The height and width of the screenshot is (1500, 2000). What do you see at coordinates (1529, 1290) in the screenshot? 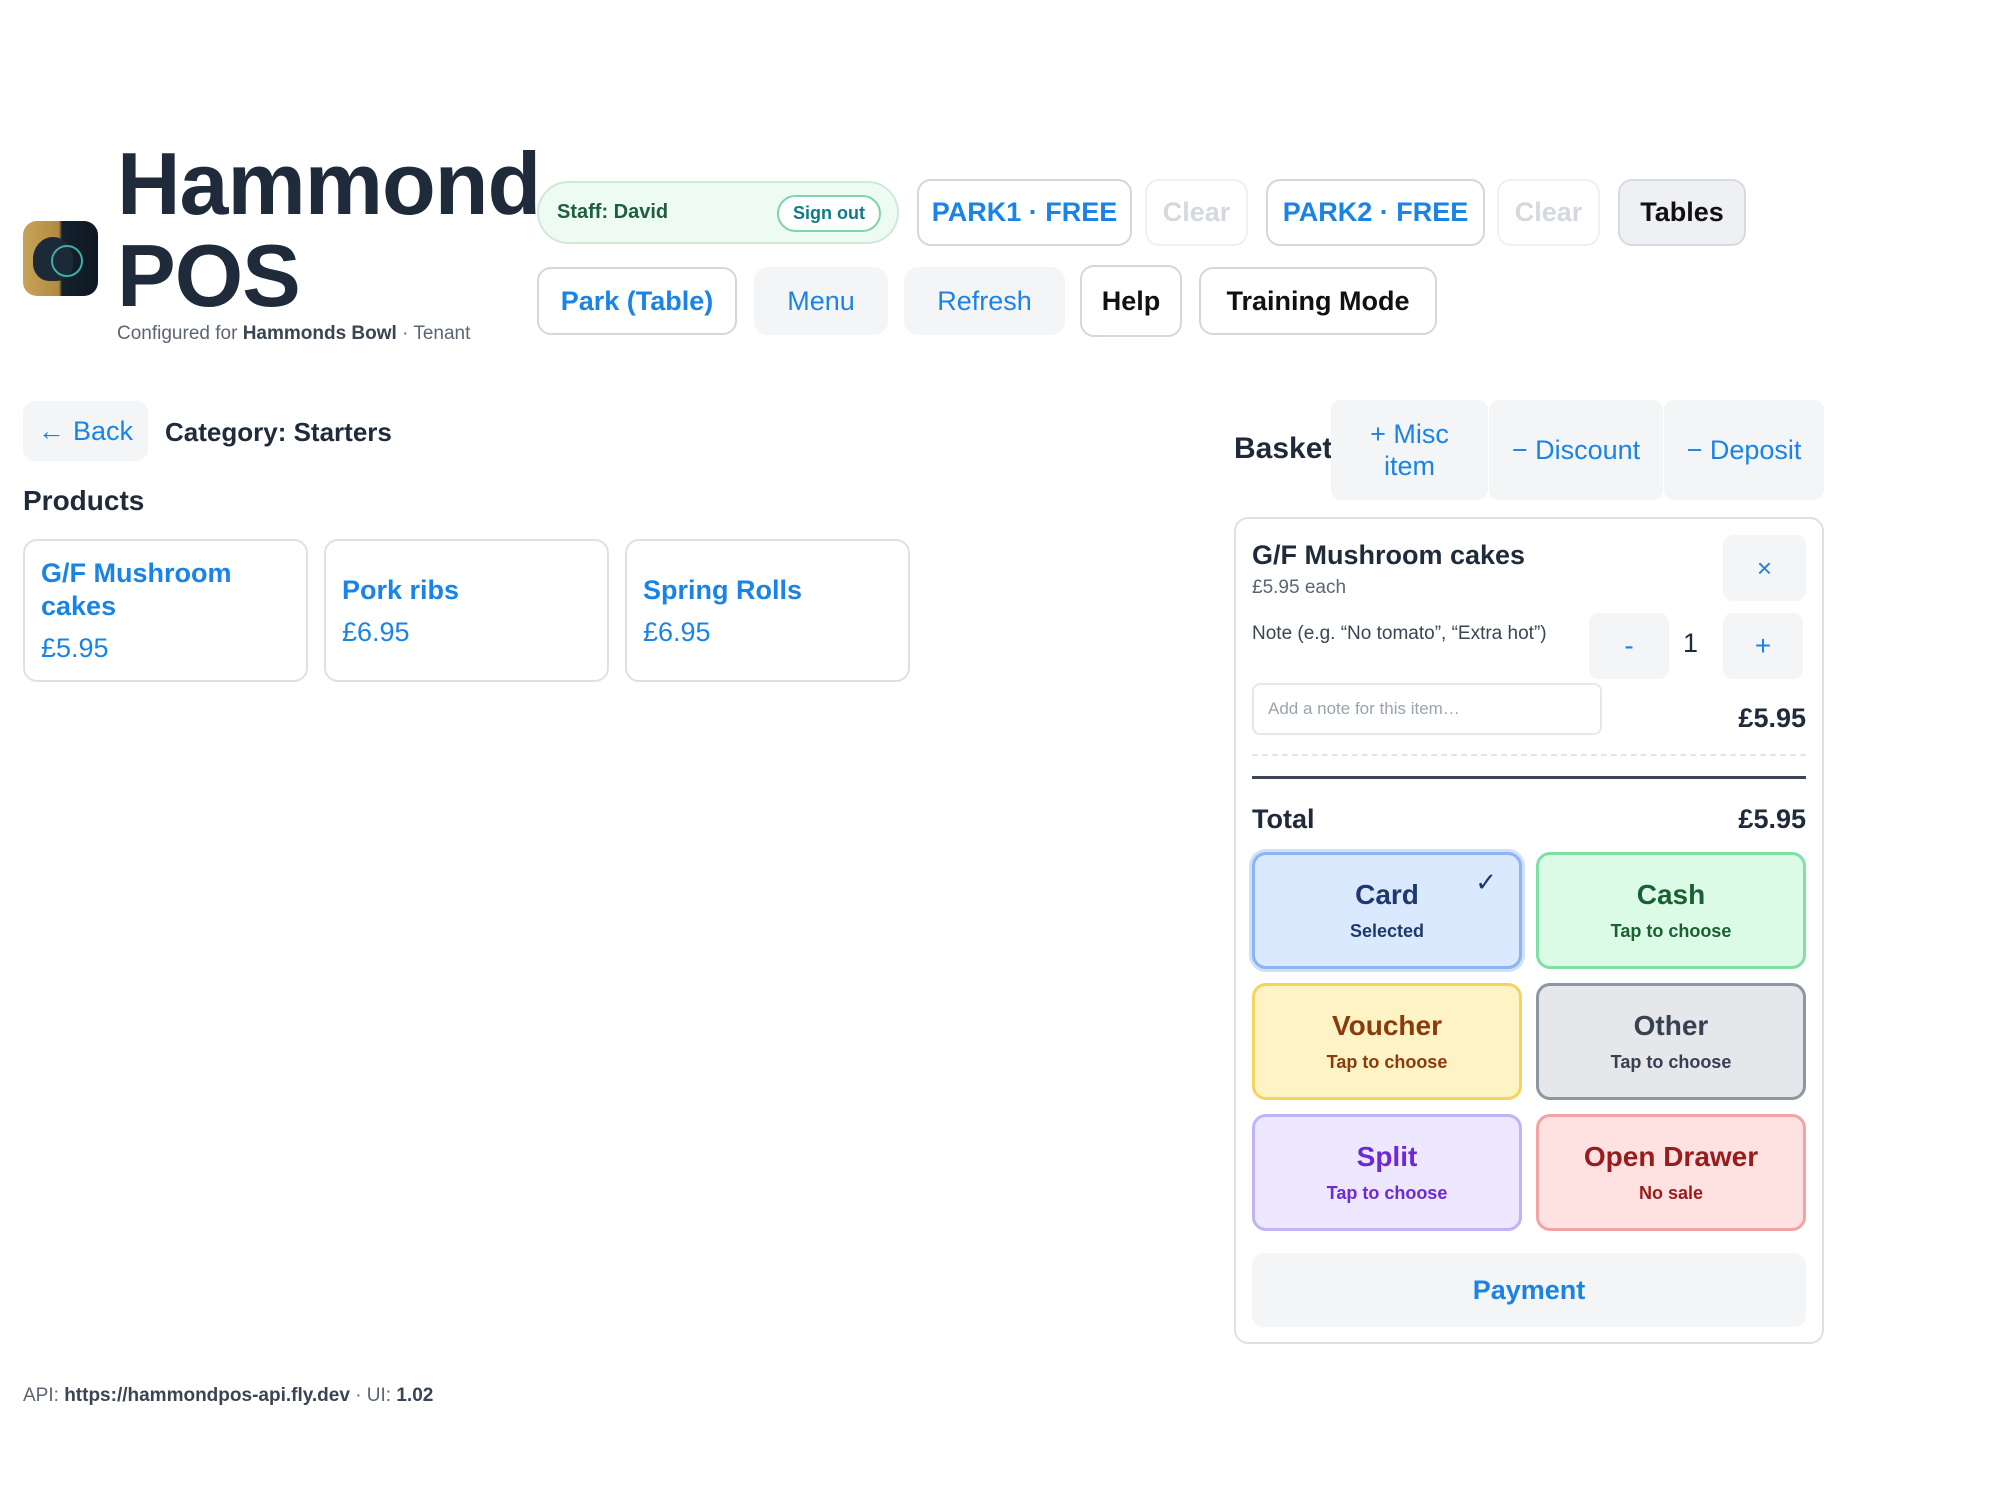
I see `payment-button: Payment` at bounding box center [1529, 1290].